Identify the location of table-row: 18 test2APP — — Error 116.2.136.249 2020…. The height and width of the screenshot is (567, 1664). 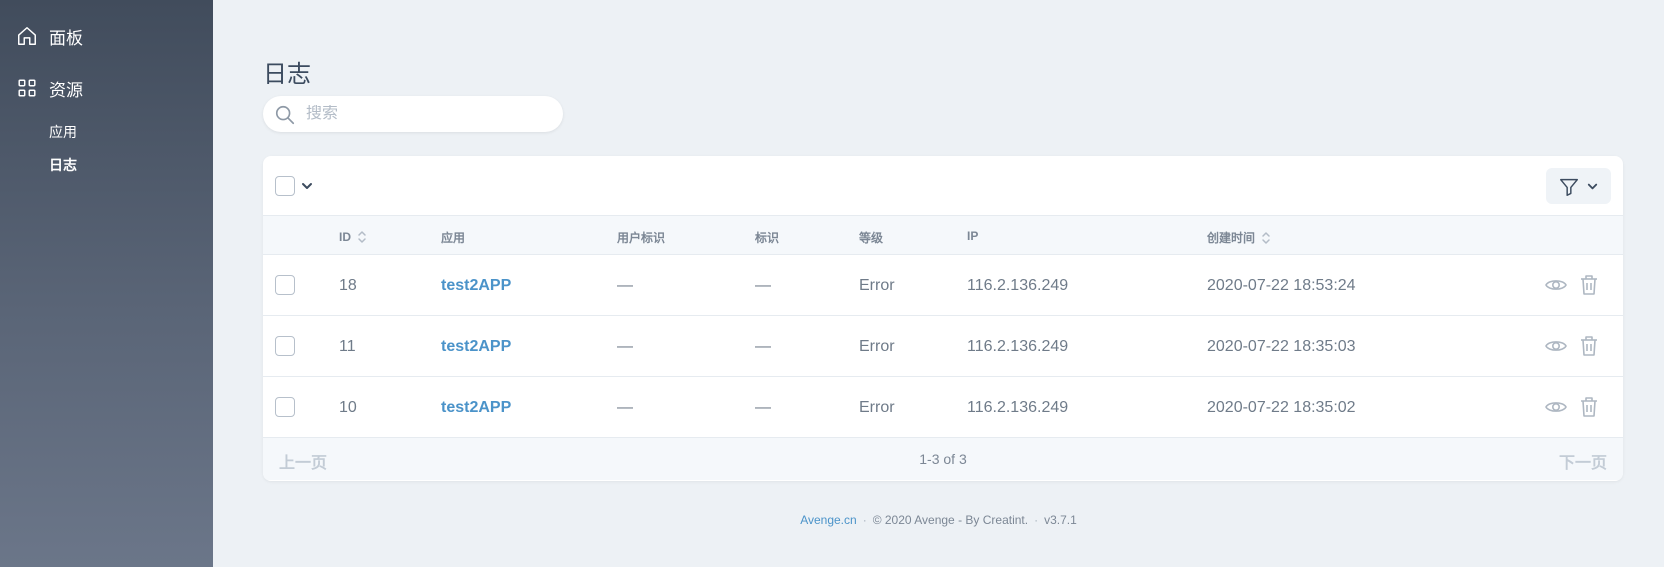
(943, 285).